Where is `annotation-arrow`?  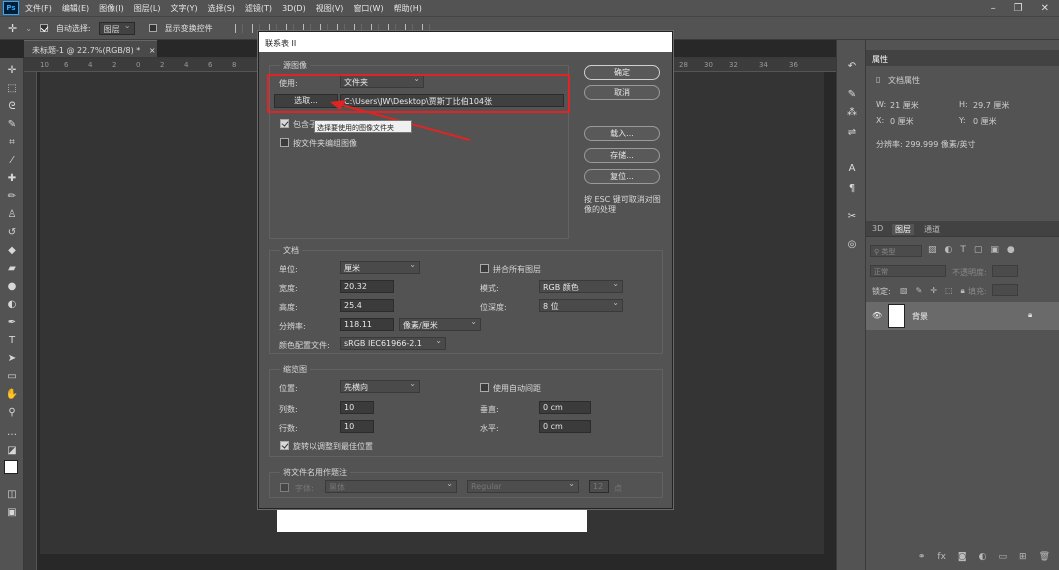 annotation-arrow is located at coordinates (400, 120).